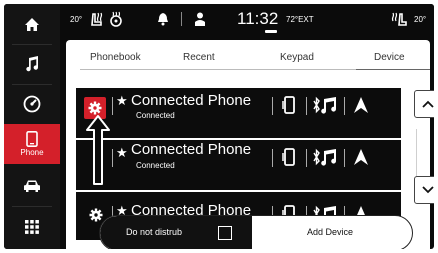  I want to click on do-not-disturb-checkbox, so click(225, 233).